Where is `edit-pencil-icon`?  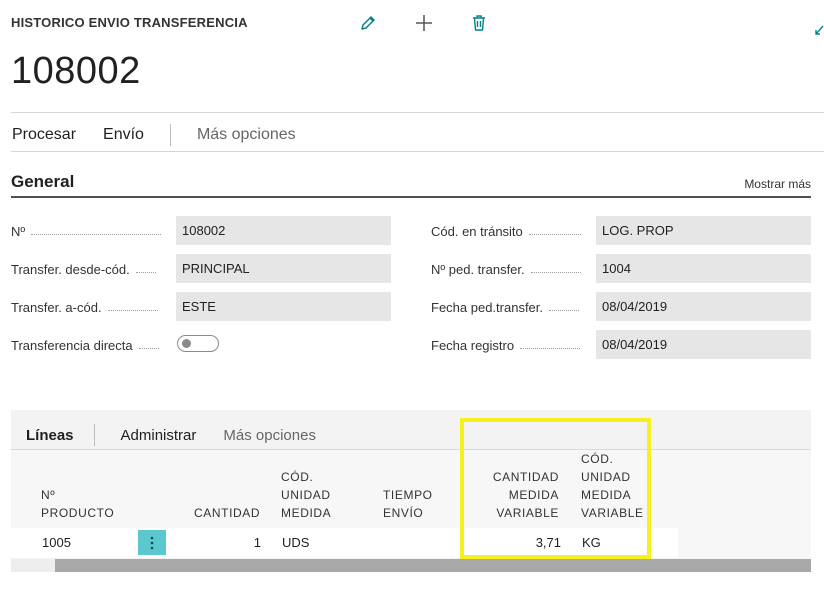 edit-pencil-icon is located at coordinates (368, 23).